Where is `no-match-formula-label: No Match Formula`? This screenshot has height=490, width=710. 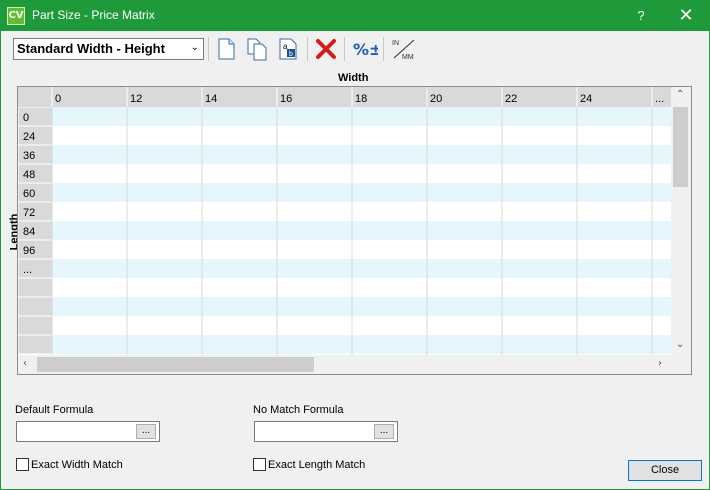
no-match-formula-label: No Match Formula is located at coordinates (298, 410).